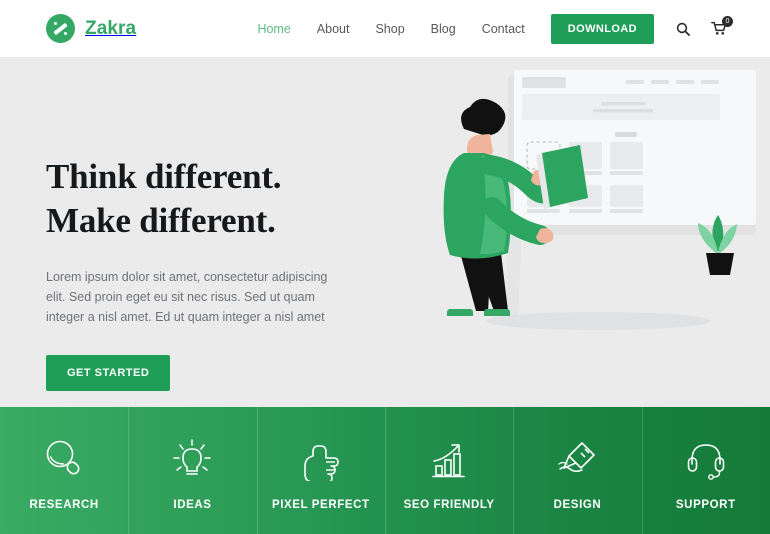 The width and height of the screenshot is (770, 534). I want to click on lightbulb-icon, so click(192, 459).